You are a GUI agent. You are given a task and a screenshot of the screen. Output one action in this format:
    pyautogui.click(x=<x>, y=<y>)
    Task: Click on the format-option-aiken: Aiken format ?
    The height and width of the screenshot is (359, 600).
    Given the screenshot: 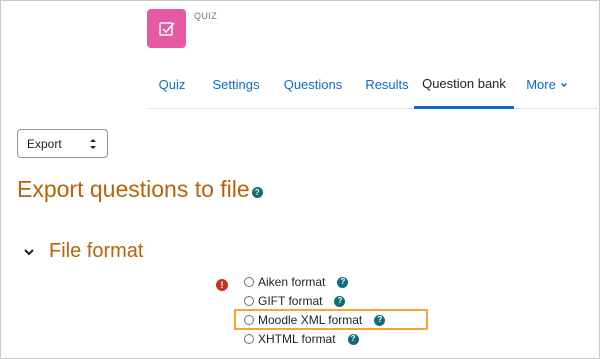 What is the action you would take?
    pyautogui.click(x=296, y=282)
    